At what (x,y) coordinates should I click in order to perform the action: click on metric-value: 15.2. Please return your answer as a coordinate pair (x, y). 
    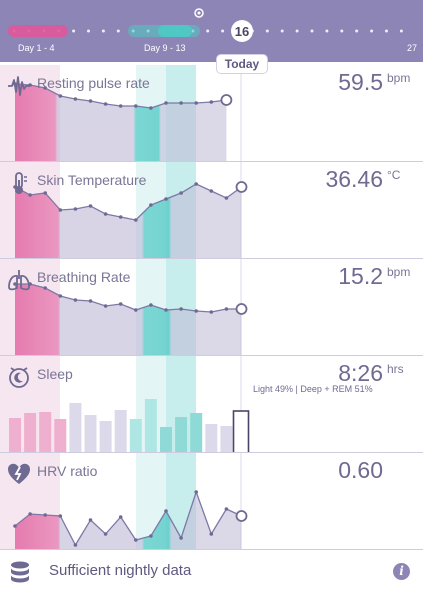
    Looking at the image, I should click on (360, 276).